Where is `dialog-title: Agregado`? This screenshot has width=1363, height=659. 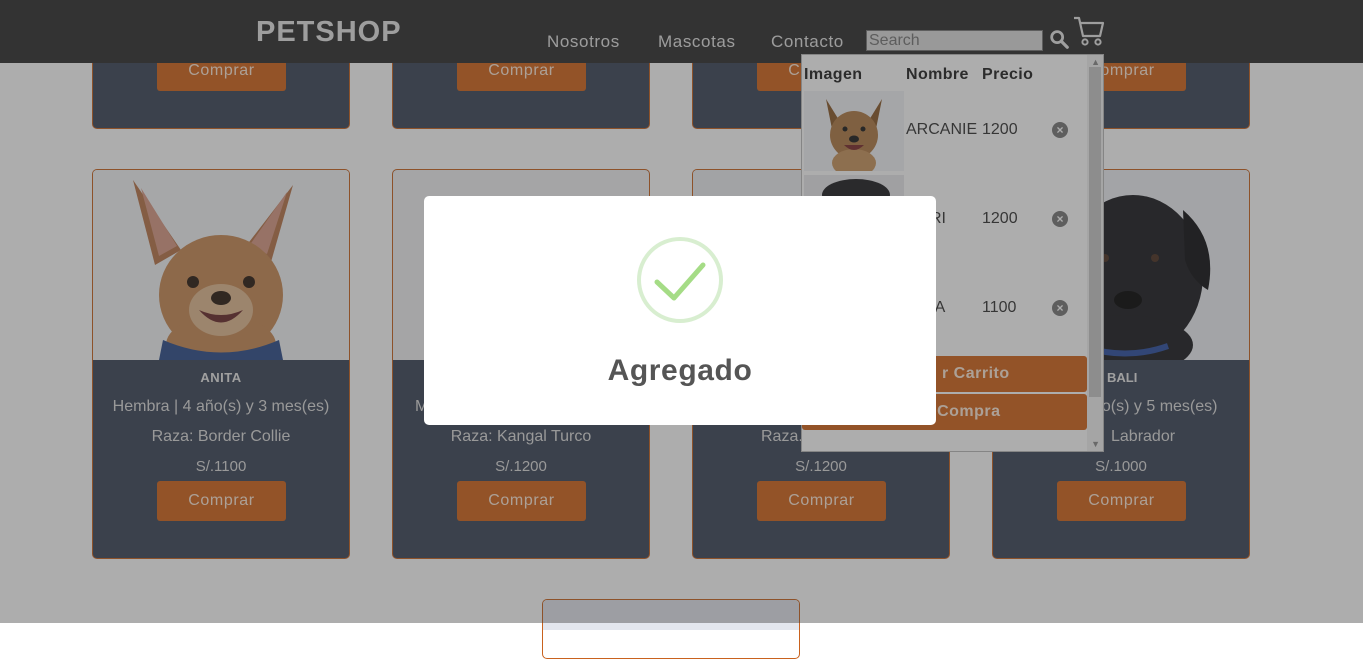 dialog-title: Agregado is located at coordinates (680, 370).